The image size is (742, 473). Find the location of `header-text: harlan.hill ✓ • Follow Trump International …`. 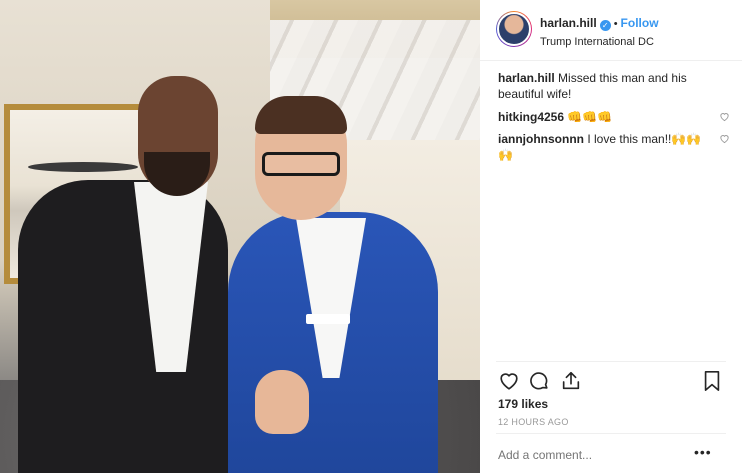

header-text: harlan.hill ✓ • Follow Trump International … is located at coordinates (599, 31).